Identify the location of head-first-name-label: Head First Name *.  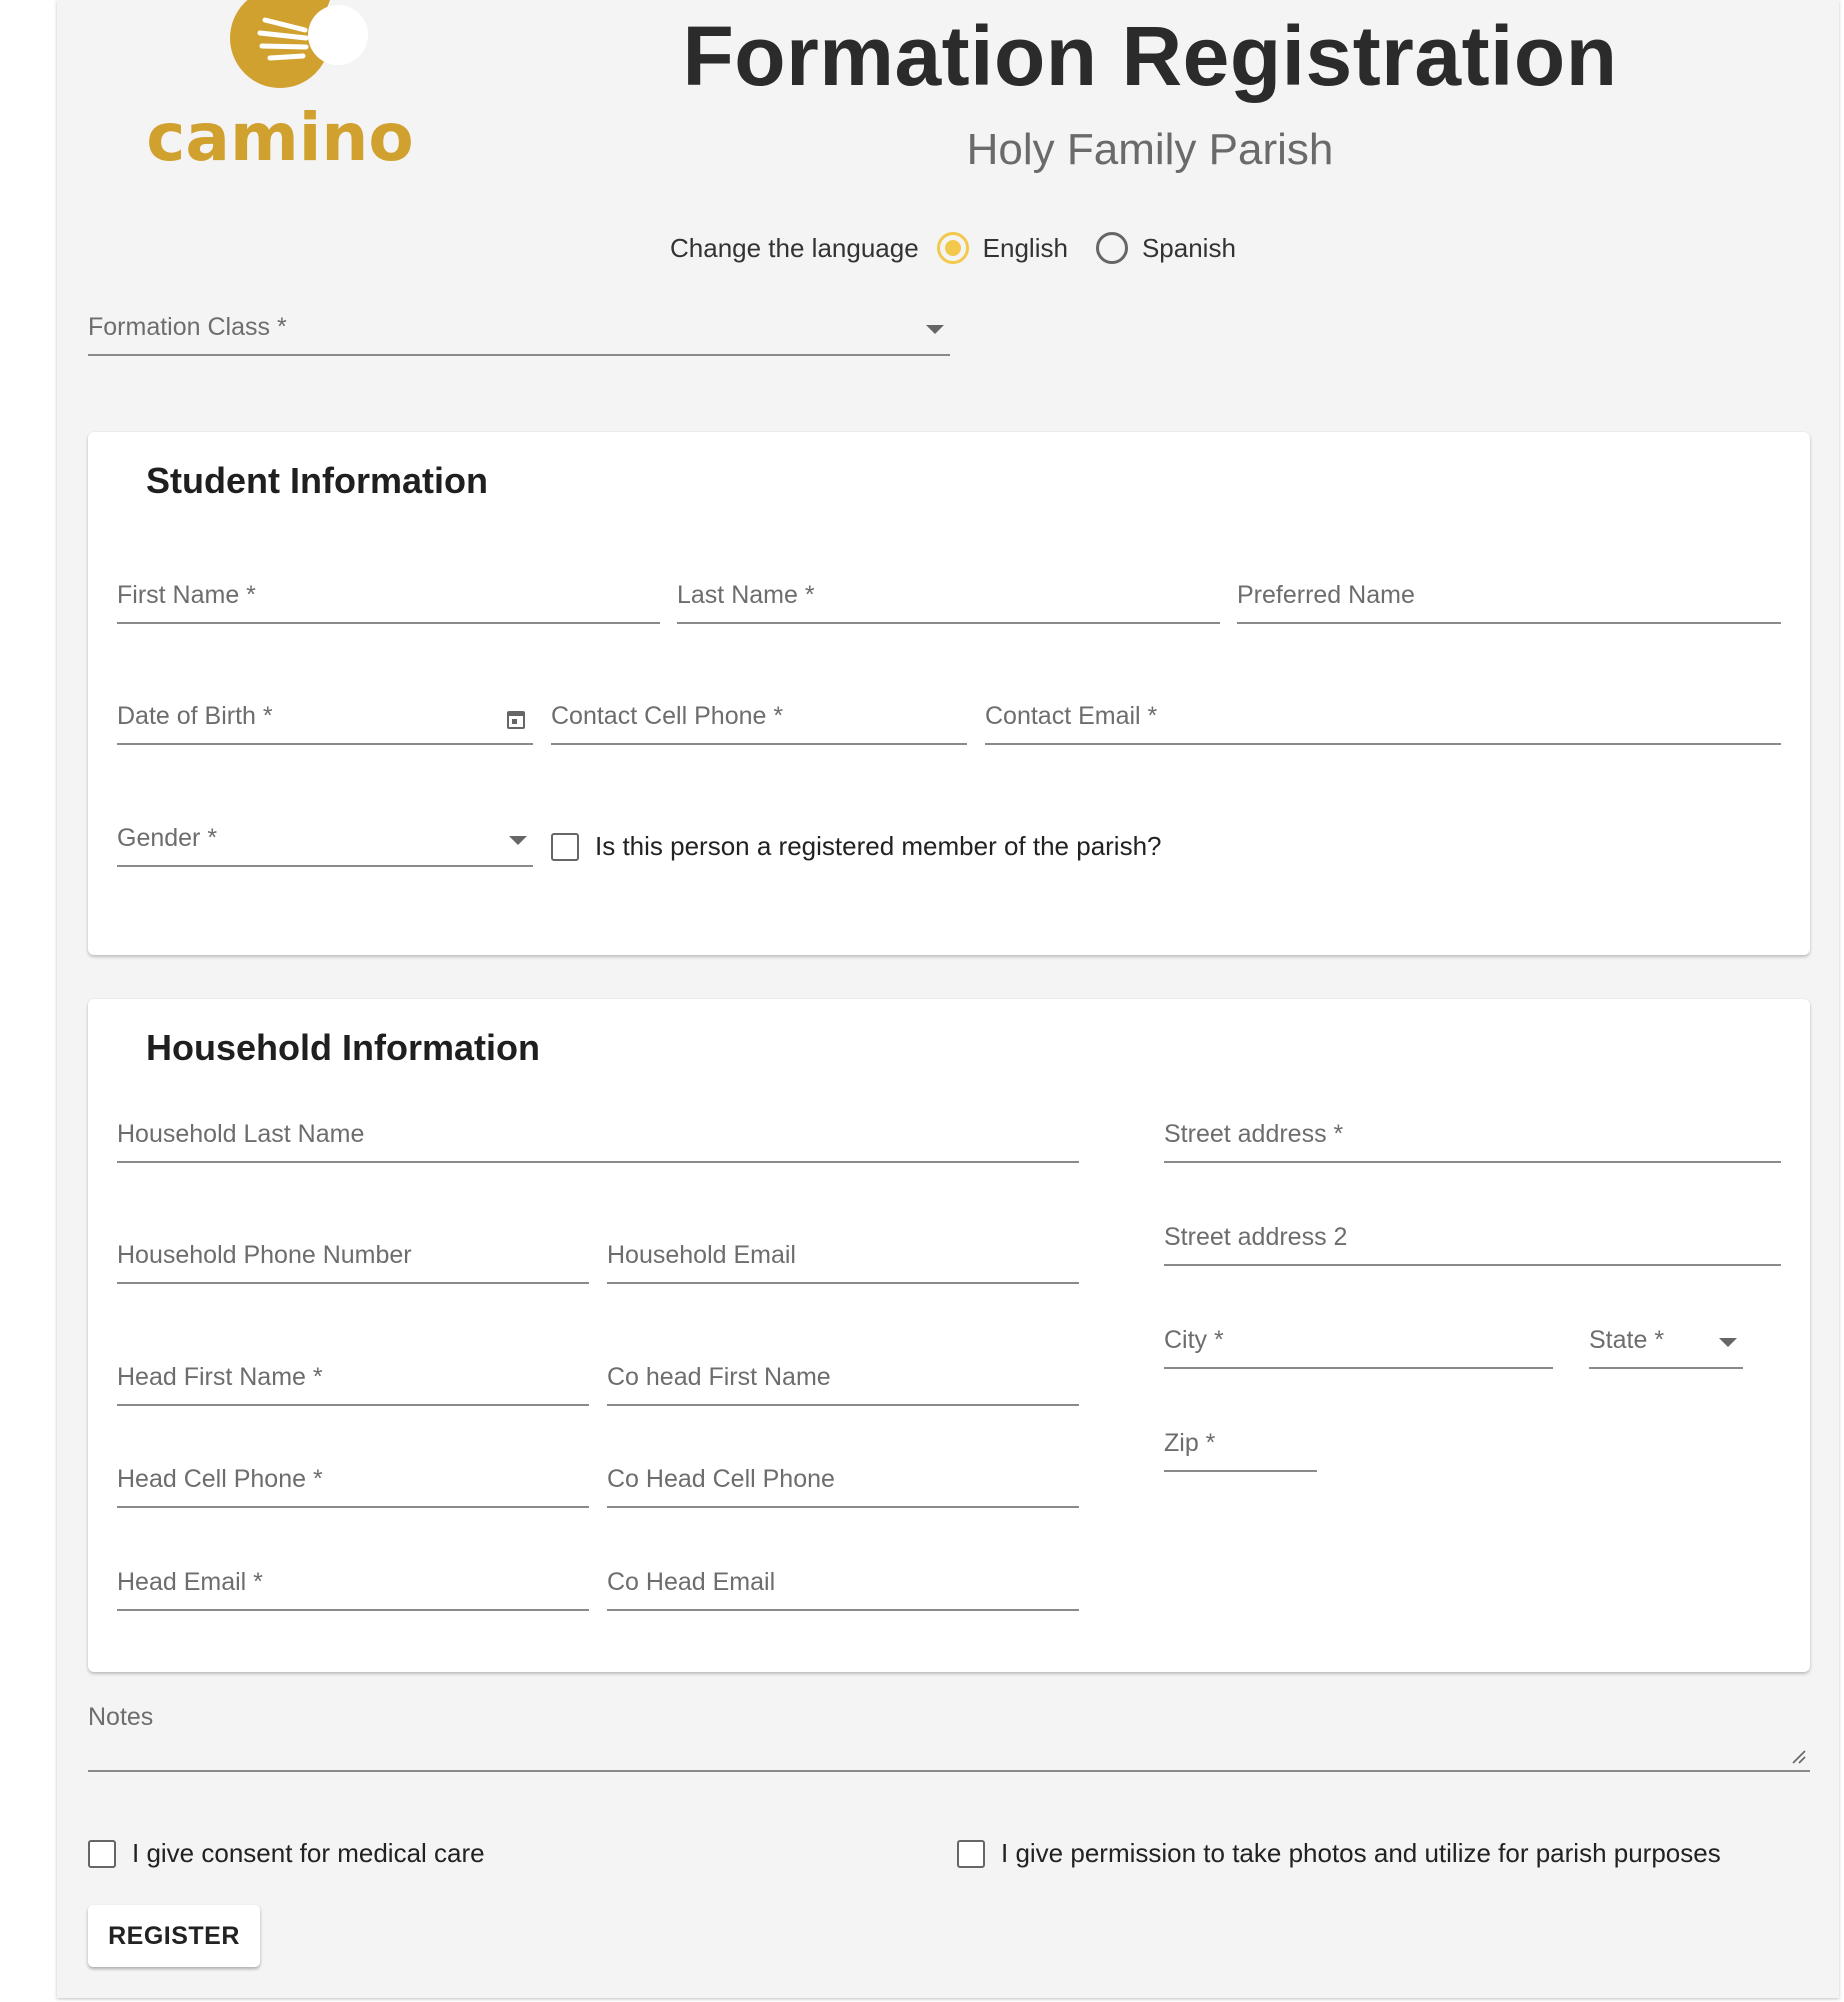
(220, 1377).